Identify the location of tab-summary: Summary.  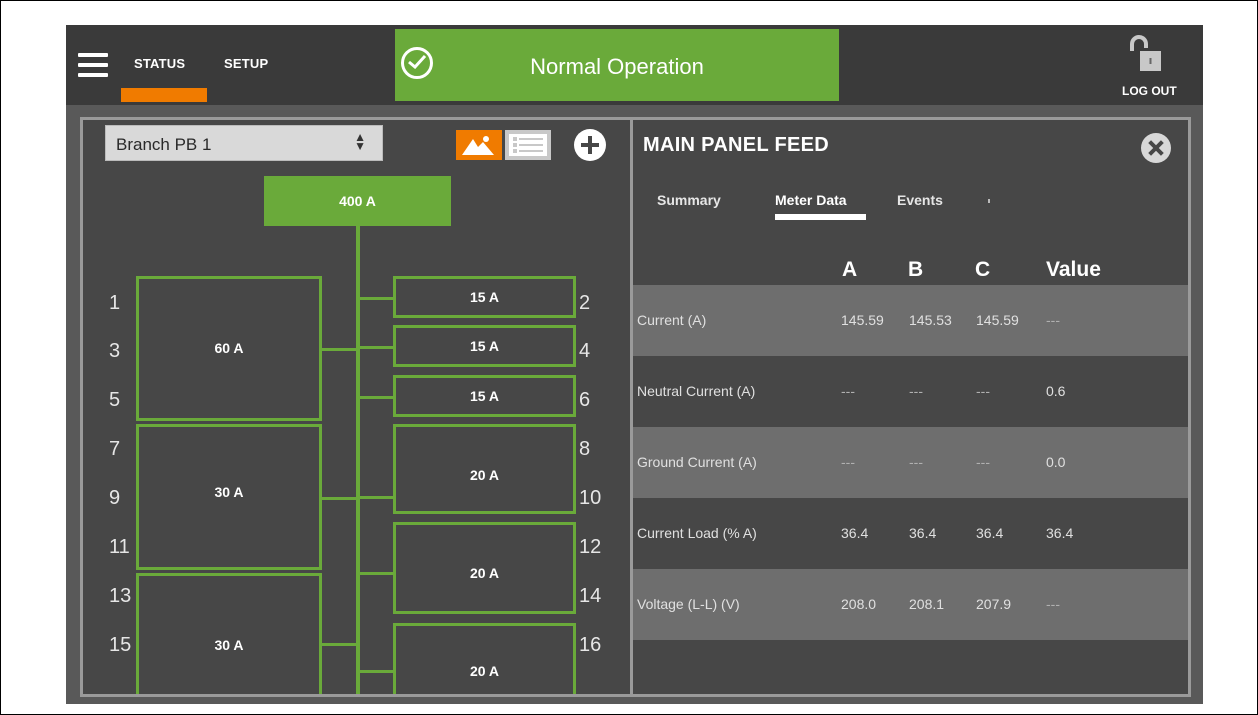
(689, 200).